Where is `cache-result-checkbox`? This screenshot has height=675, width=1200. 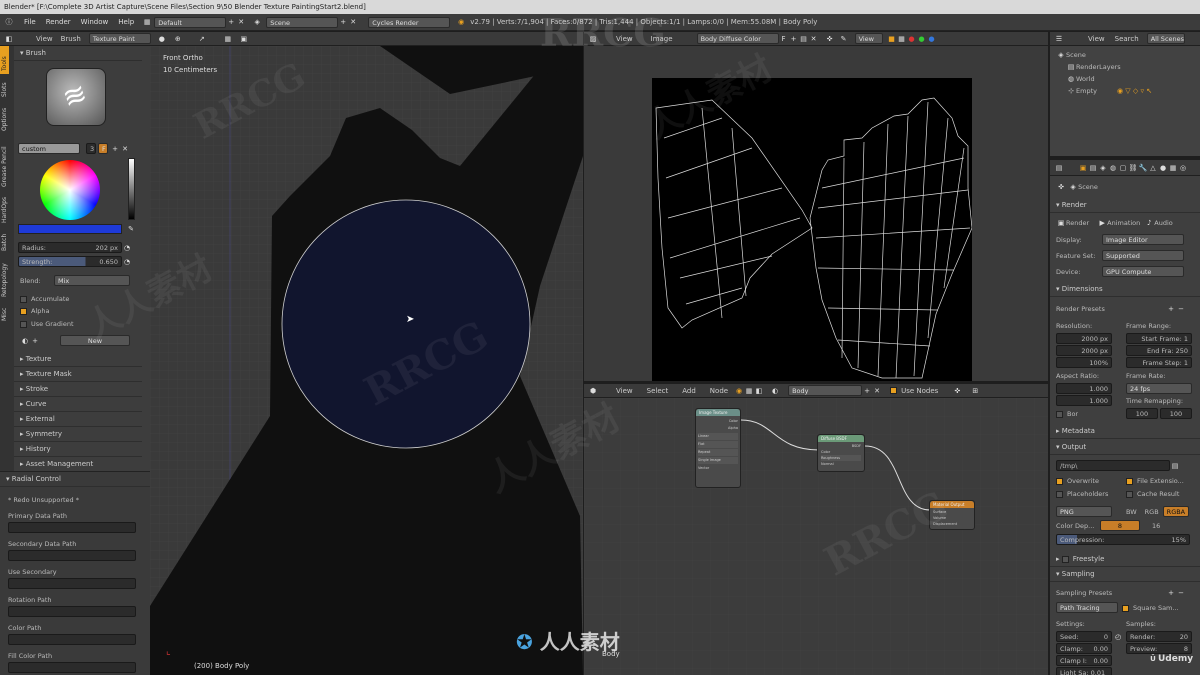 cache-result-checkbox is located at coordinates (1129, 494).